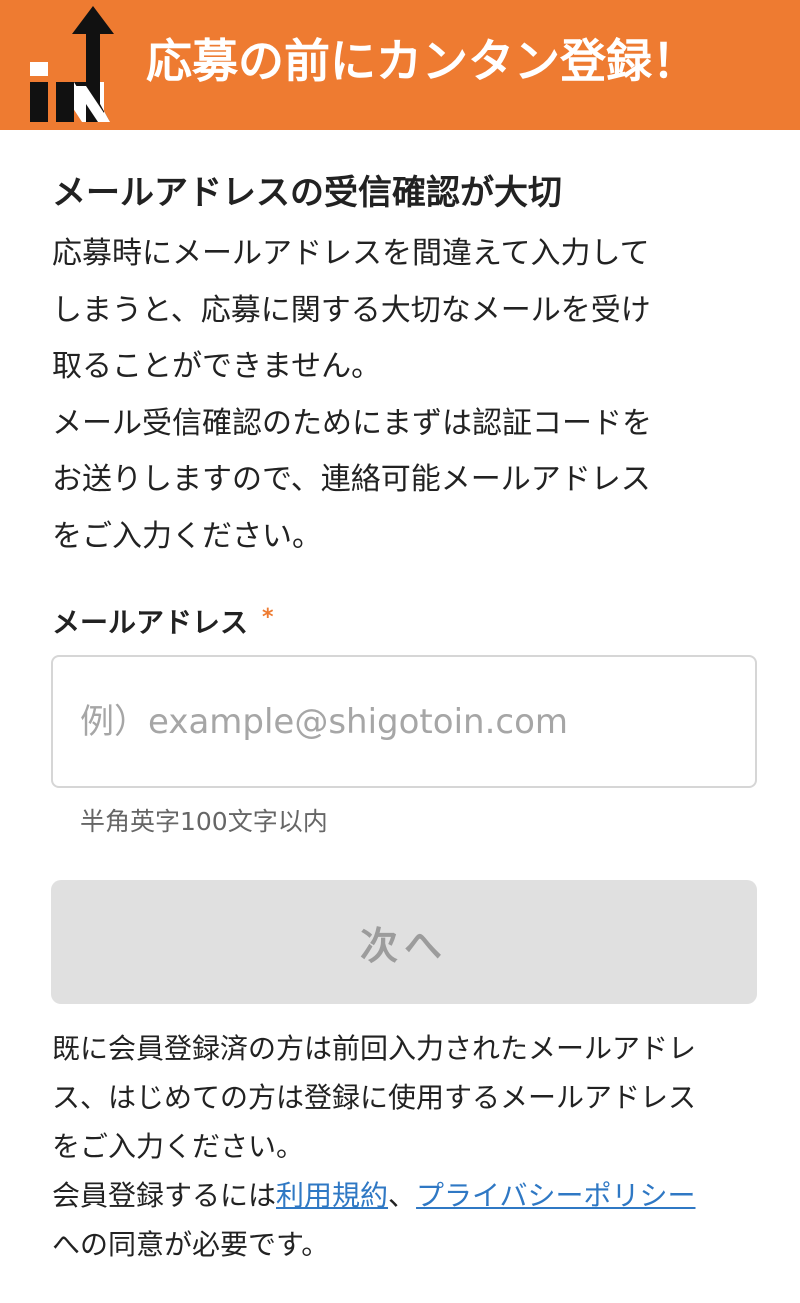 This screenshot has height=1303, width=800. I want to click on section-title: メールアドレスの受信確認が大切, so click(307, 193).